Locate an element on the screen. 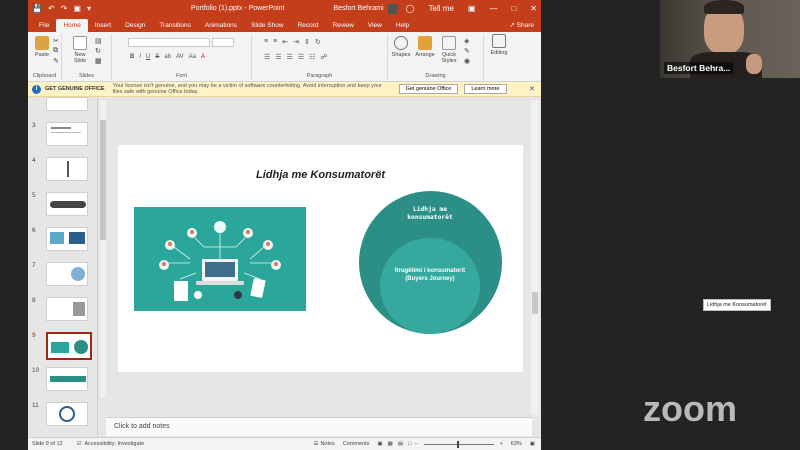 The height and width of the screenshot is (450, 800). spacing-button: AV is located at coordinates (180, 57).